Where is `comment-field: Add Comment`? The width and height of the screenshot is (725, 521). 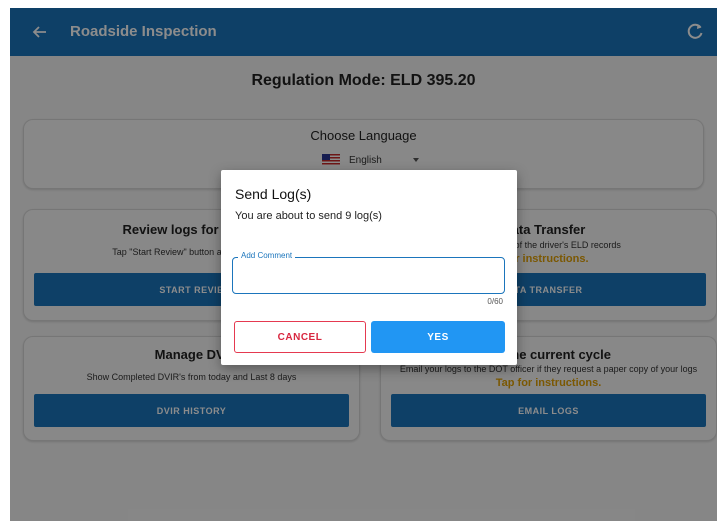 comment-field: Add Comment is located at coordinates (368, 272).